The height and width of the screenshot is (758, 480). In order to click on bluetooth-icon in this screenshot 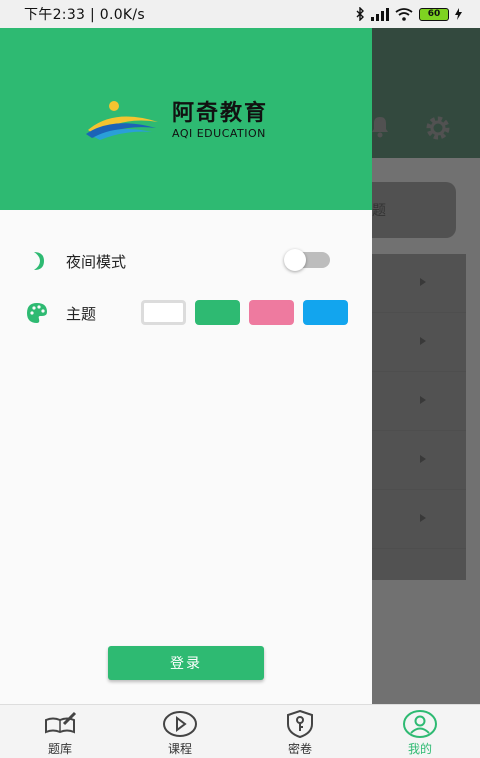, I will do `click(360, 14)`.